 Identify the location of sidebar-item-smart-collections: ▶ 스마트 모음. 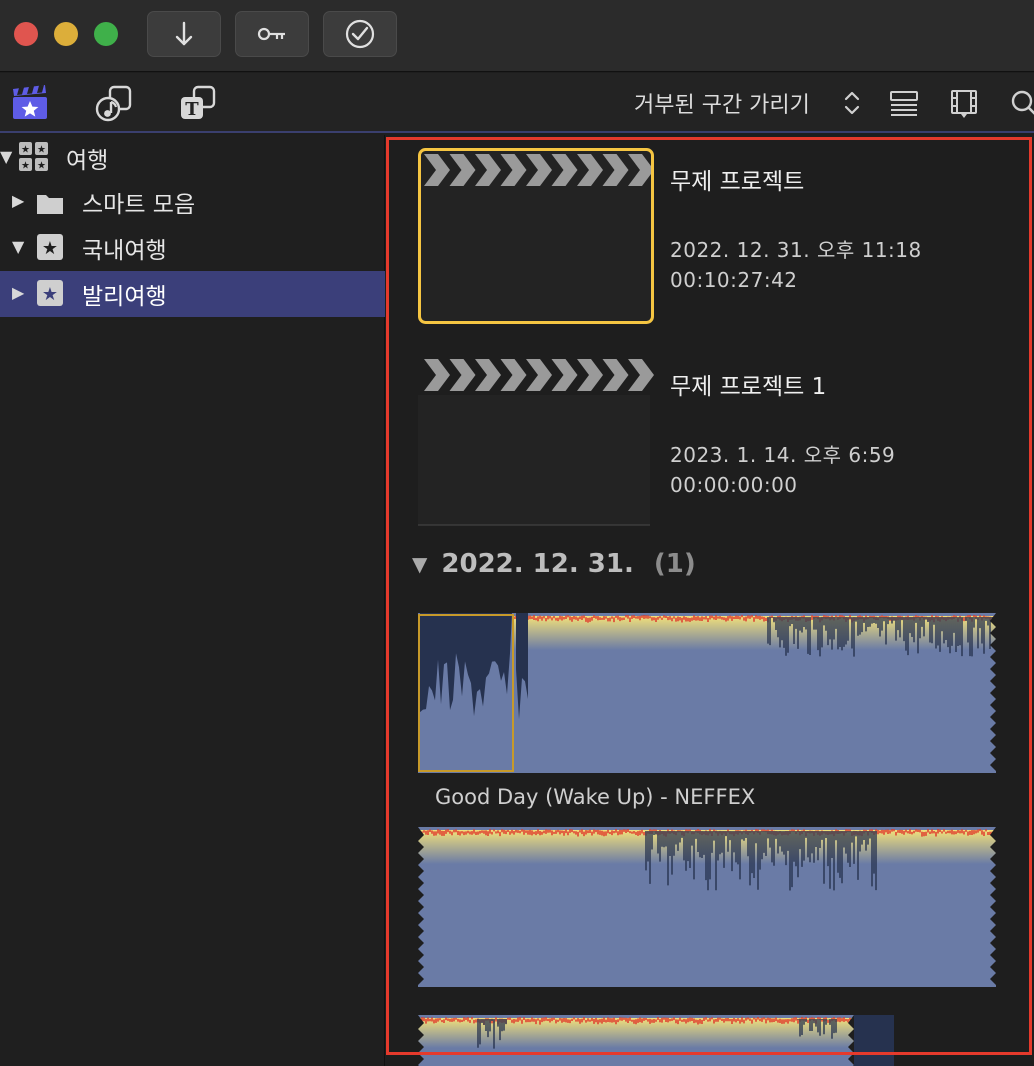
(192, 202).